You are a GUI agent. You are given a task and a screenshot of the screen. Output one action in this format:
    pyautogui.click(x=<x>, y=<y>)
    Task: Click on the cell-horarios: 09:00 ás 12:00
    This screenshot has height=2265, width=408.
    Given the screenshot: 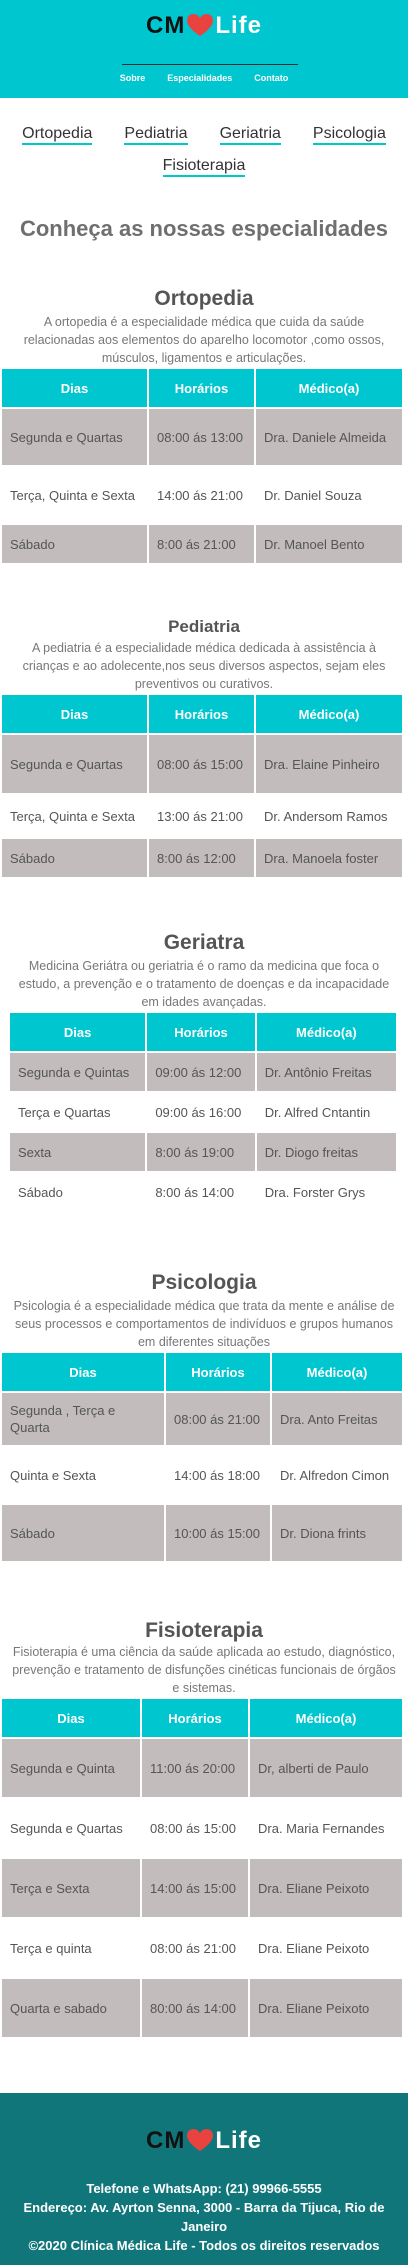 What is the action you would take?
    pyautogui.click(x=201, y=1072)
    